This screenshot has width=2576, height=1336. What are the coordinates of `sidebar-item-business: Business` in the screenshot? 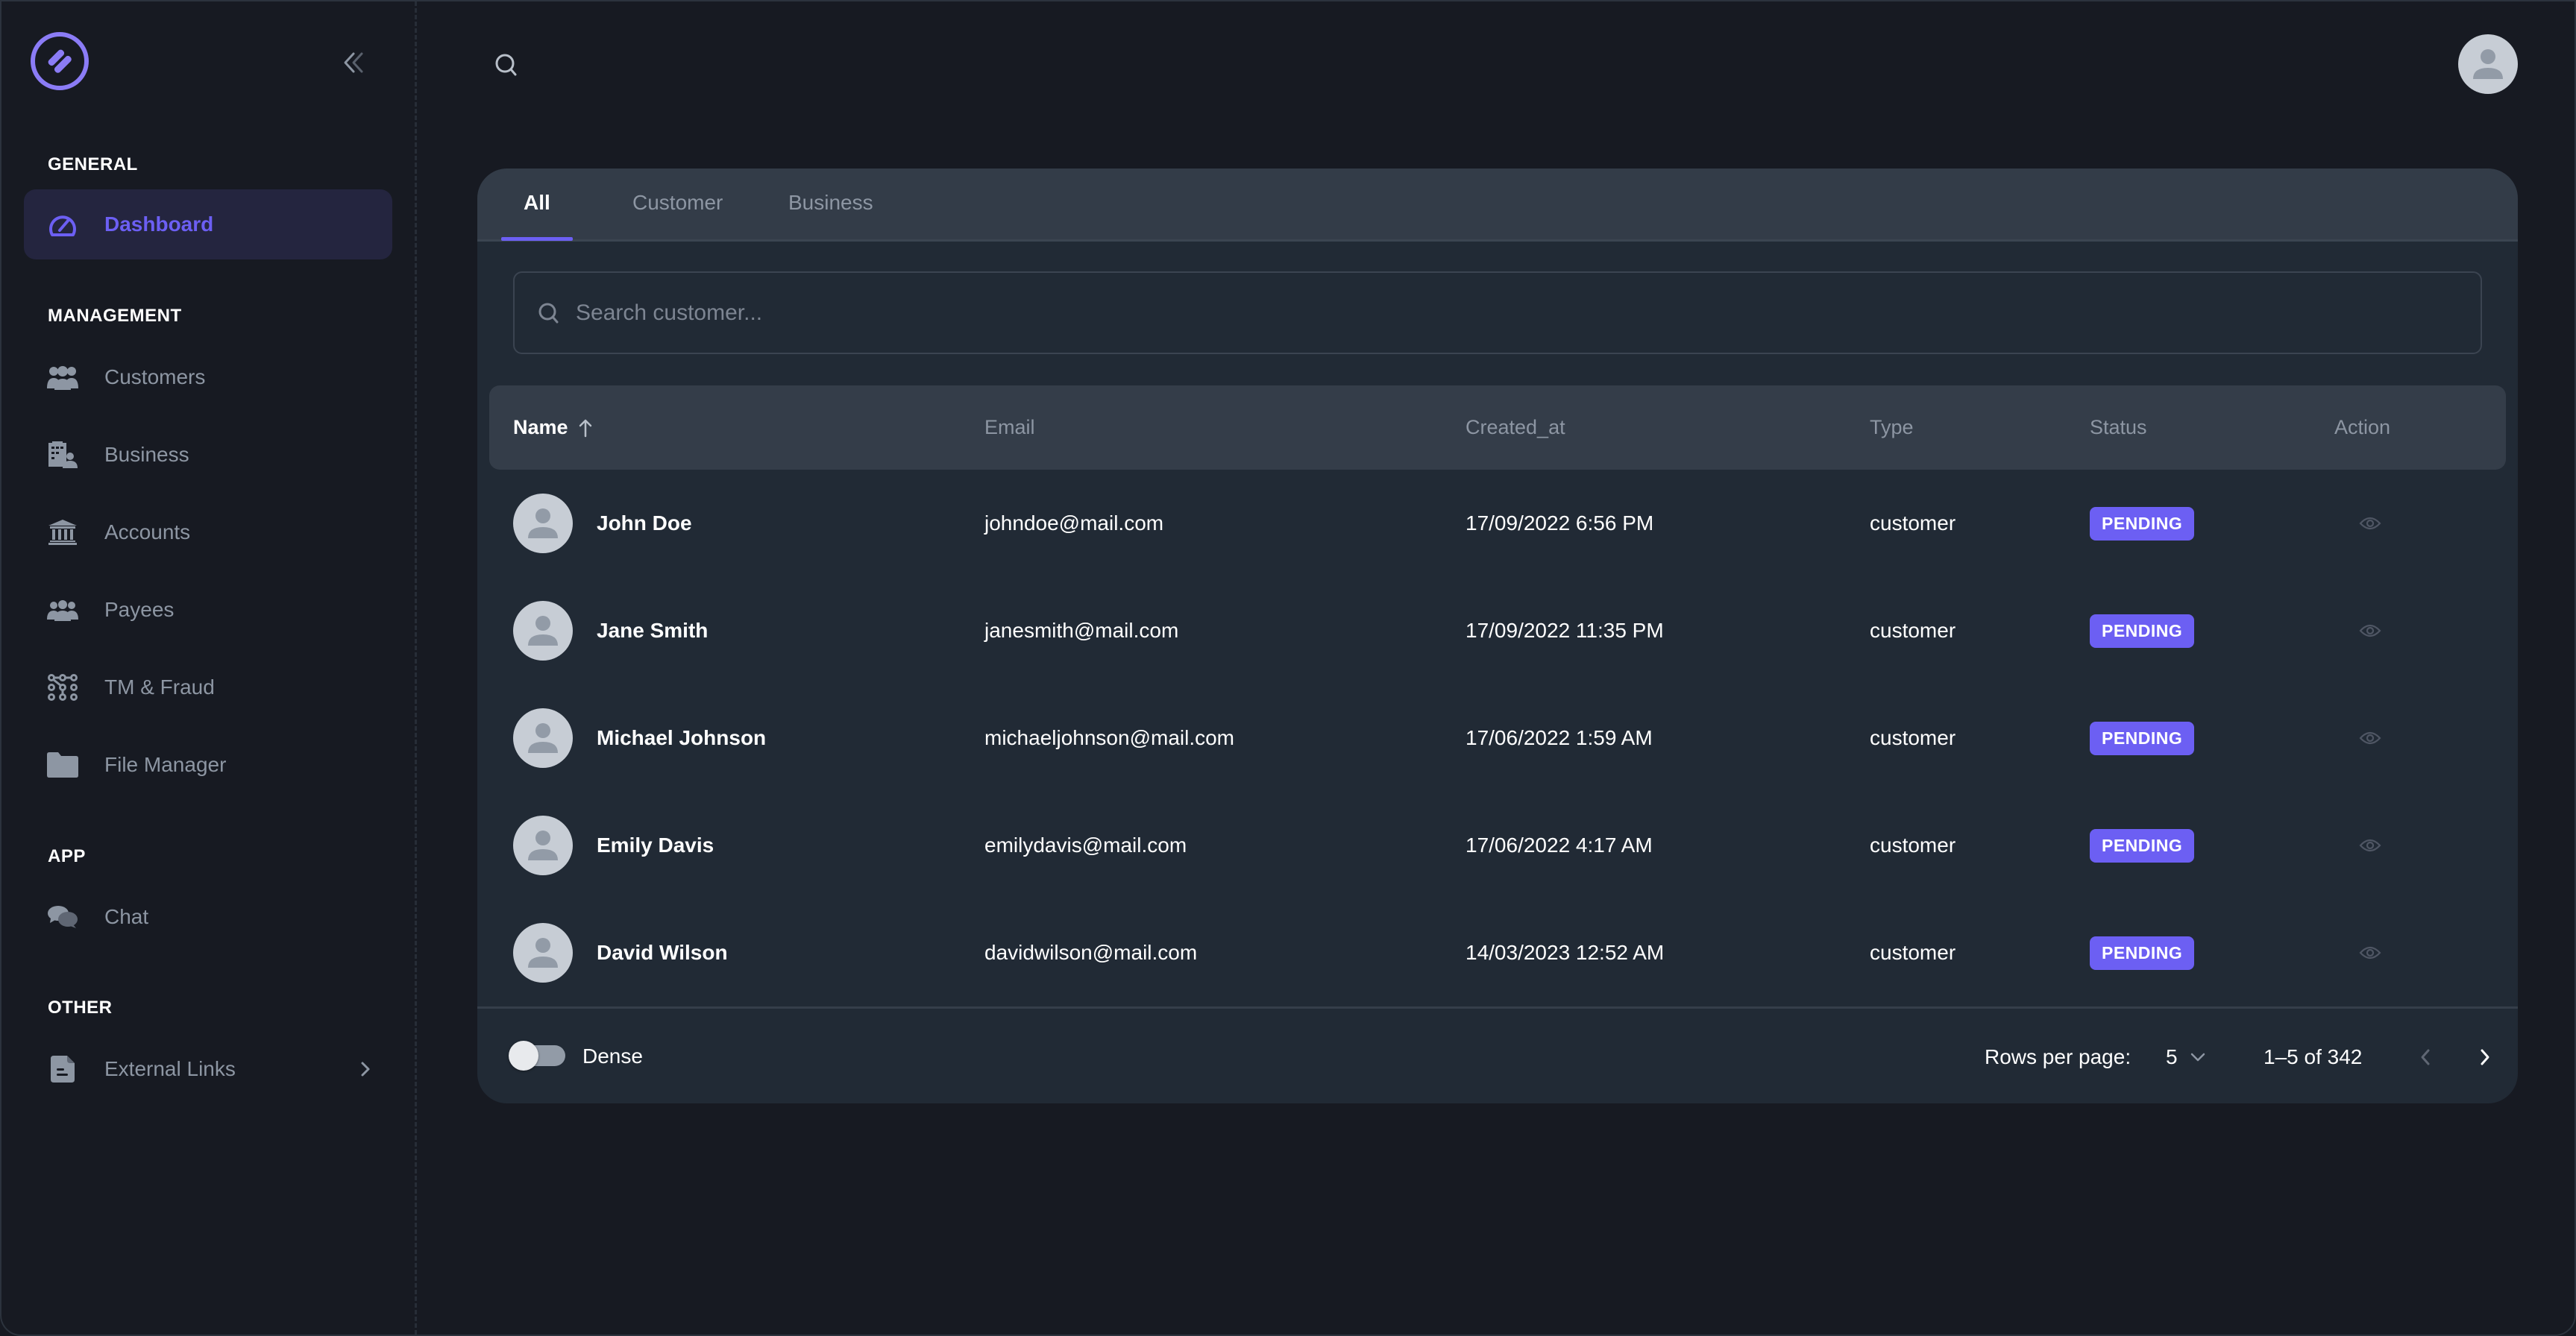 It's located at (208, 455).